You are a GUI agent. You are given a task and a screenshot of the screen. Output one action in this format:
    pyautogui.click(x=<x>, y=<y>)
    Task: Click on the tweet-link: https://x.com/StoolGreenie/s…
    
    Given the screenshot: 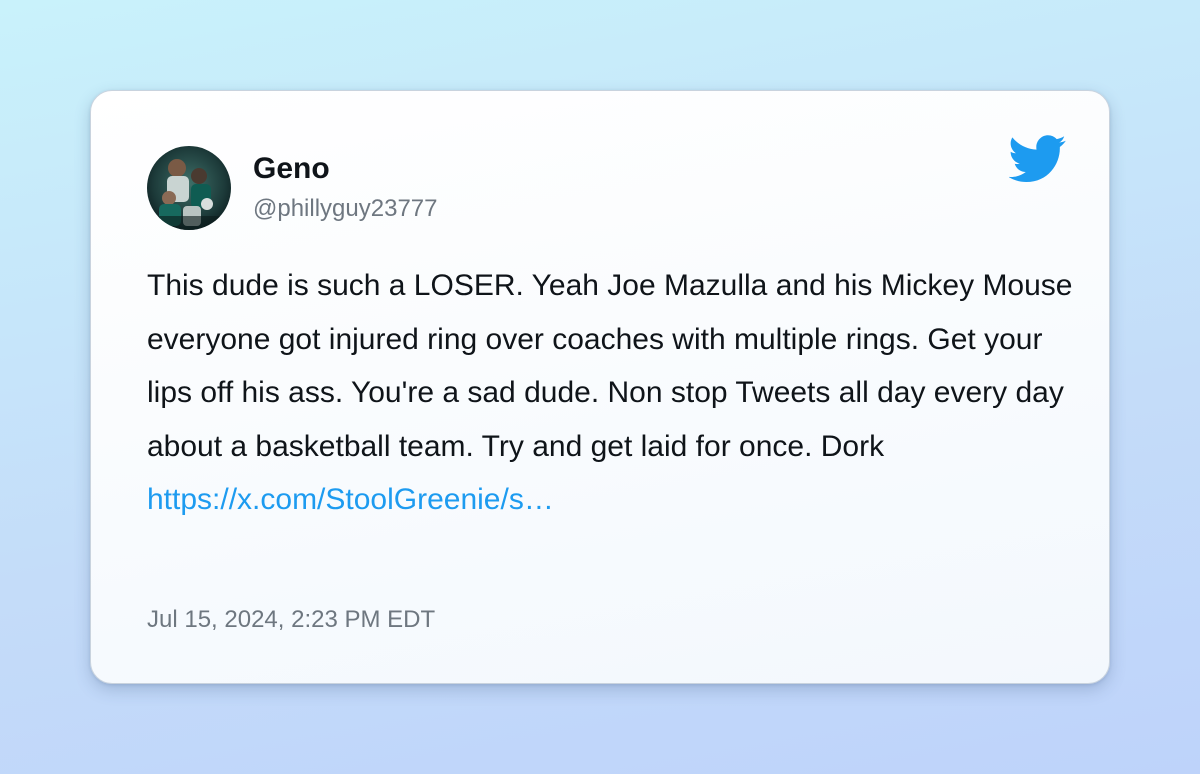 What is the action you would take?
    pyautogui.click(x=612, y=500)
    